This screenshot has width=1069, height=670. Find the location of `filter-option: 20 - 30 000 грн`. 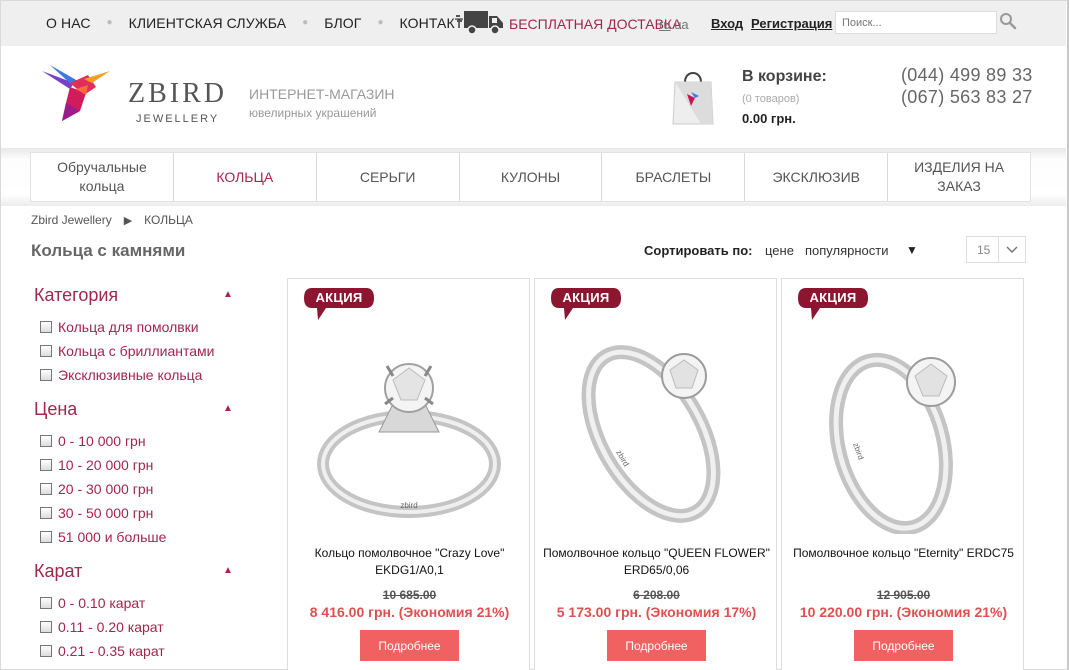

filter-option: 20 - 30 000 грн is located at coordinates (96, 489).